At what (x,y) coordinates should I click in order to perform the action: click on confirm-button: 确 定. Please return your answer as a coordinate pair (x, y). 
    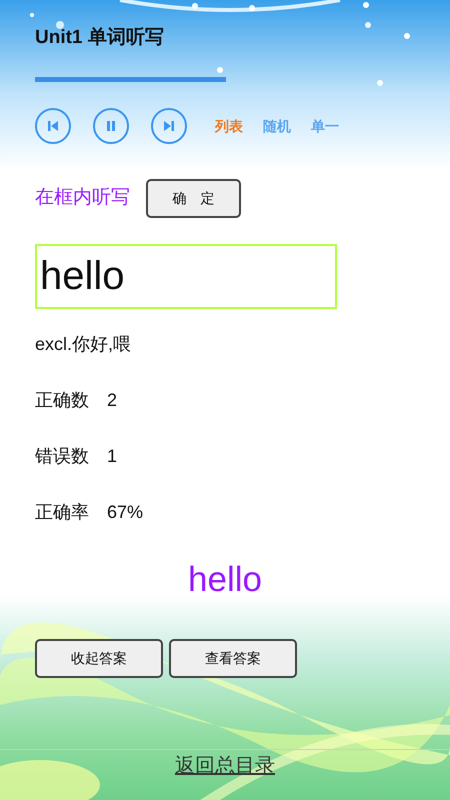
    Looking at the image, I should click on (193, 198).